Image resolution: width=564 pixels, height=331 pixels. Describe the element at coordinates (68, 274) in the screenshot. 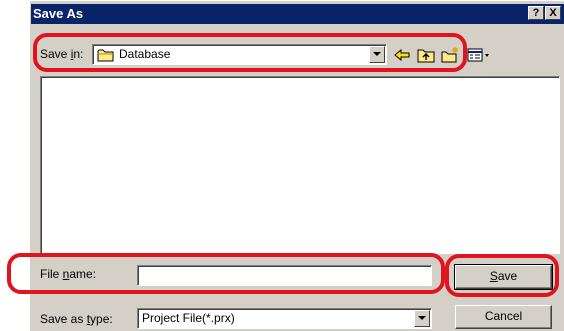

I see `file-name-label: File name:` at that location.